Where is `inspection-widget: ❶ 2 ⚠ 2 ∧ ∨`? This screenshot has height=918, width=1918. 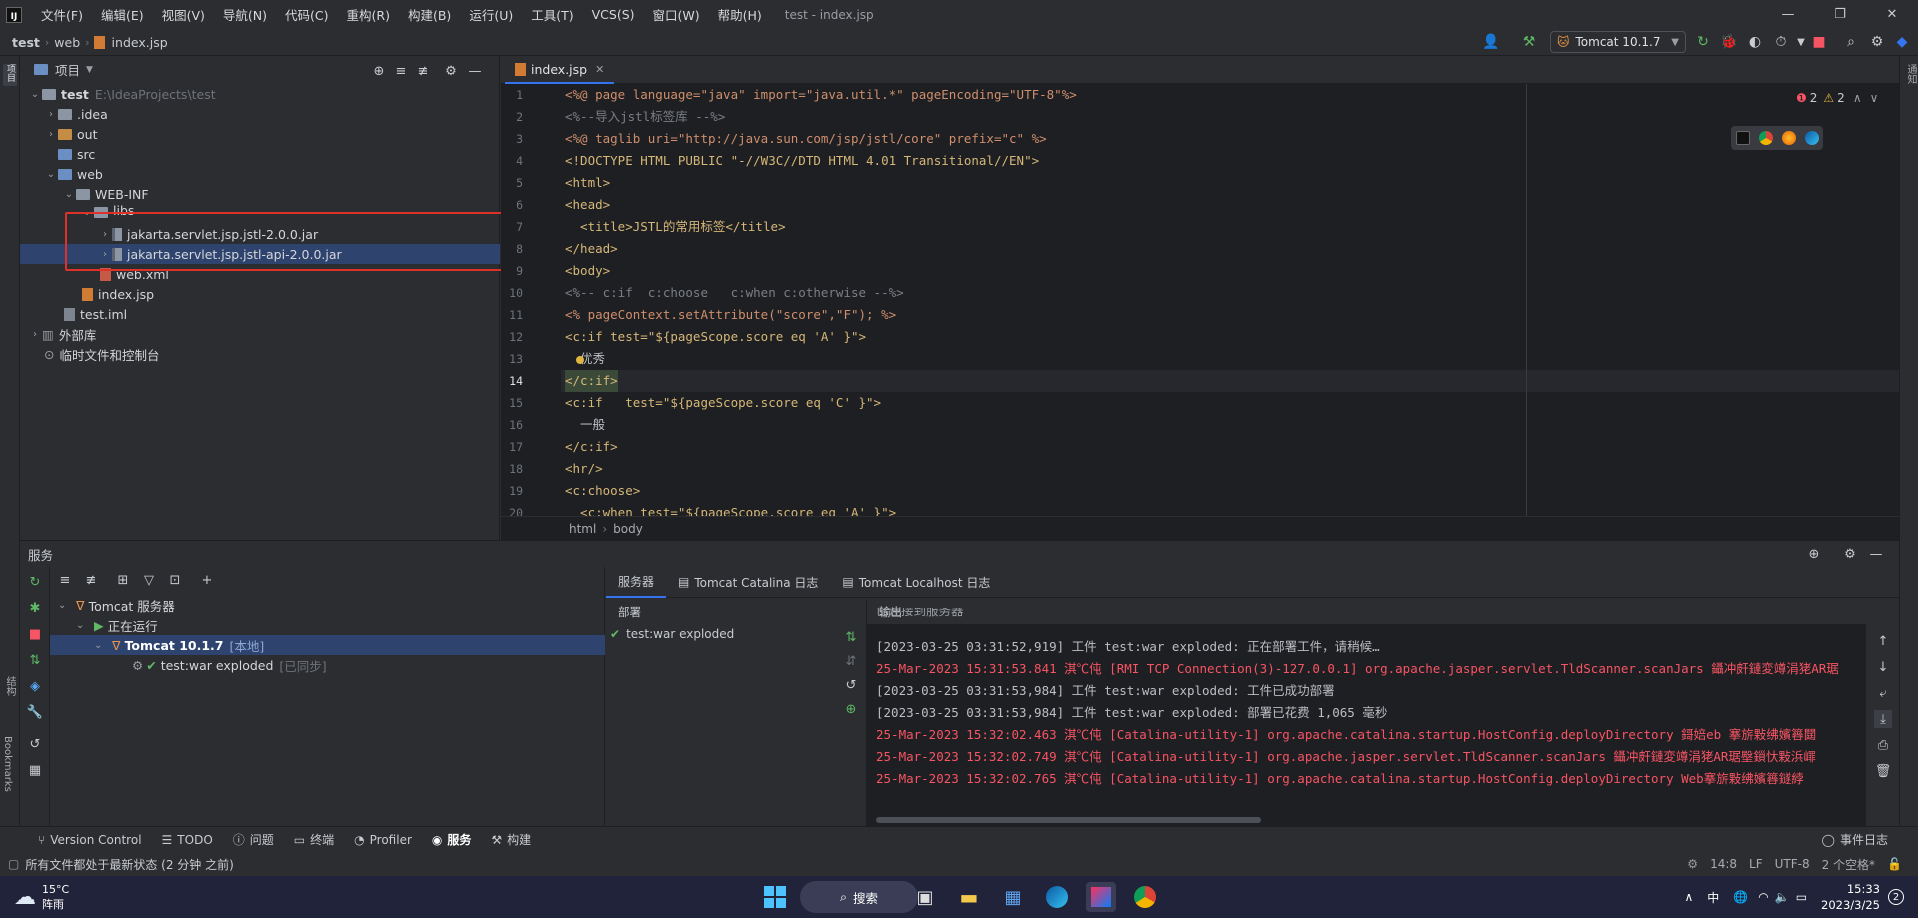
inspection-widget: ❶ 2 ⚠ 2 ∧ ∨ is located at coordinates (1837, 98).